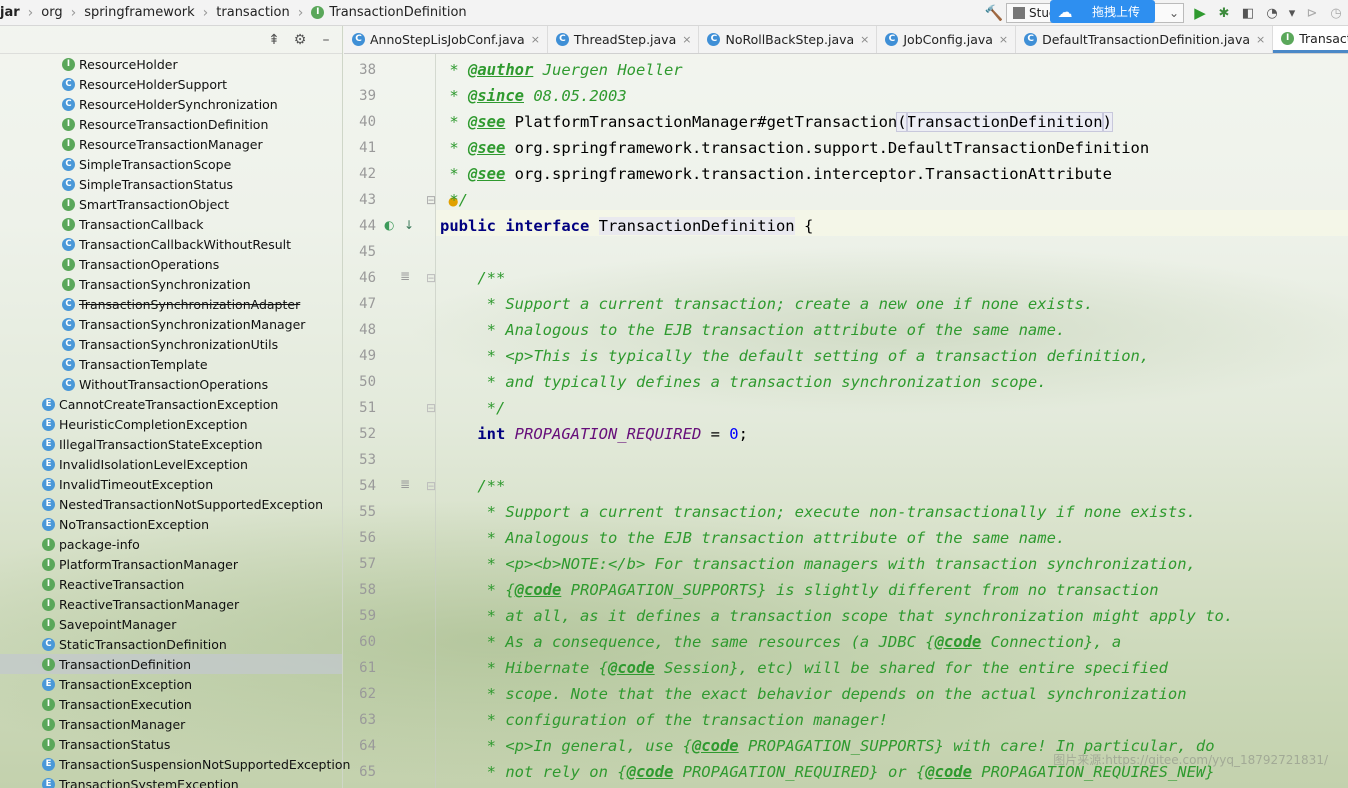 This screenshot has width=1348, height=788. What do you see at coordinates (171, 284) in the screenshot?
I see `tree-item: I TransactionSynchronization` at bounding box center [171, 284].